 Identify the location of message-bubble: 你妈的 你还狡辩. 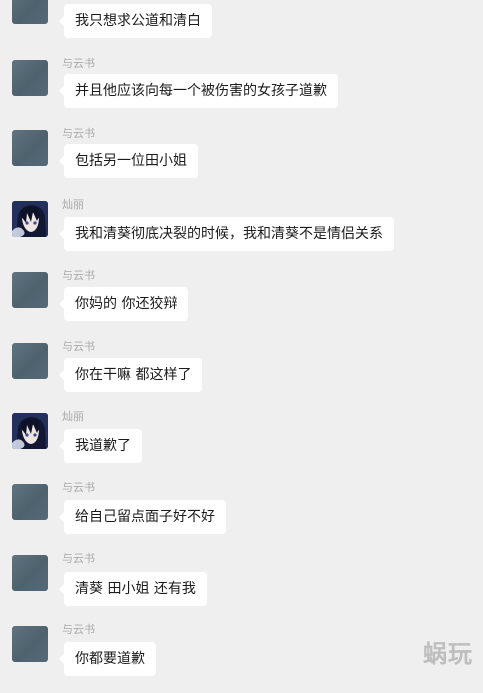
(123, 304).